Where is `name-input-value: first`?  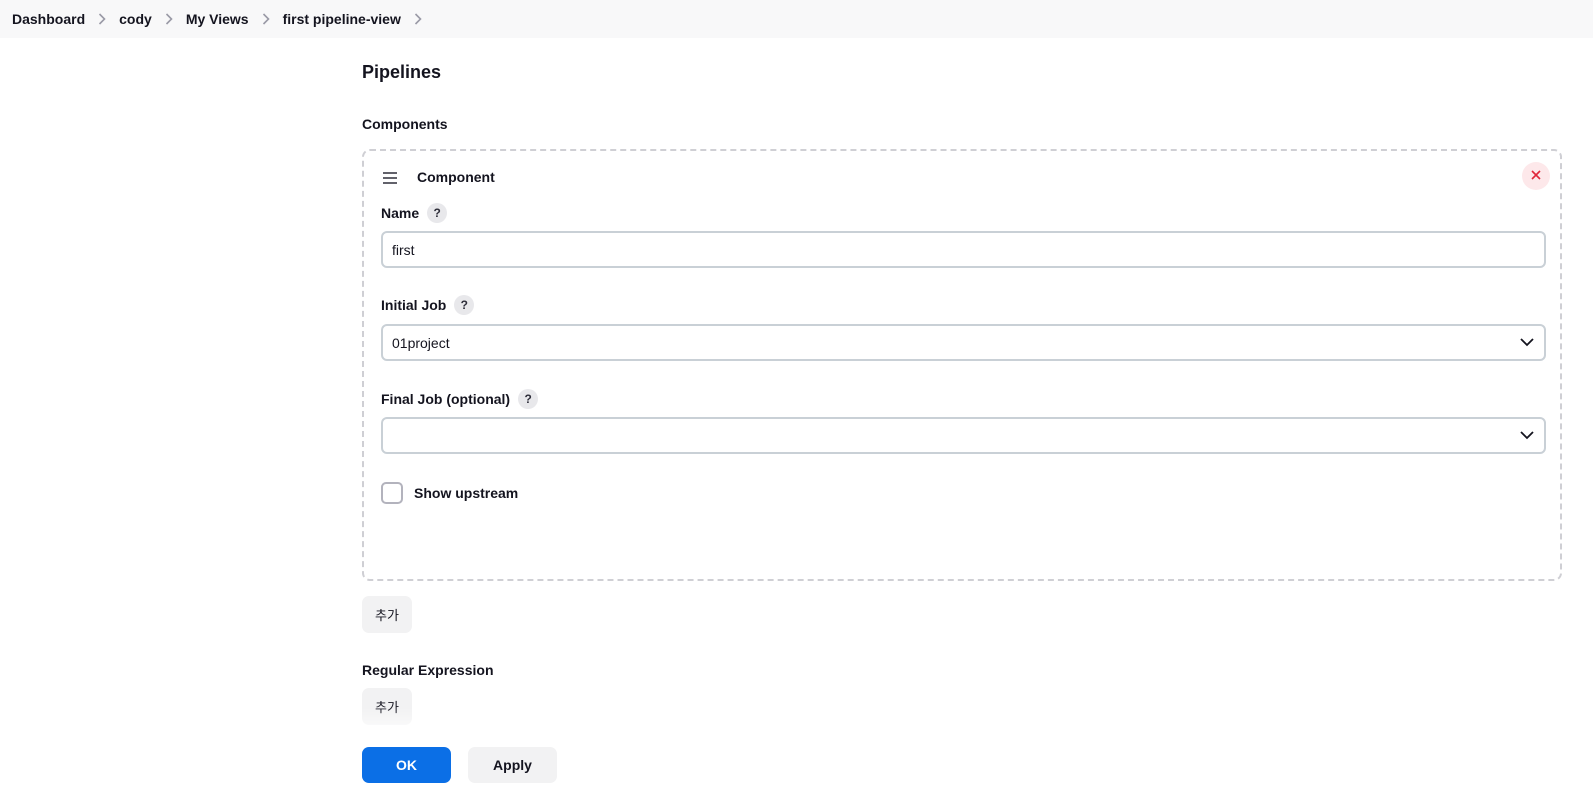 name-input-value: first is located at coordinates (403, 249).